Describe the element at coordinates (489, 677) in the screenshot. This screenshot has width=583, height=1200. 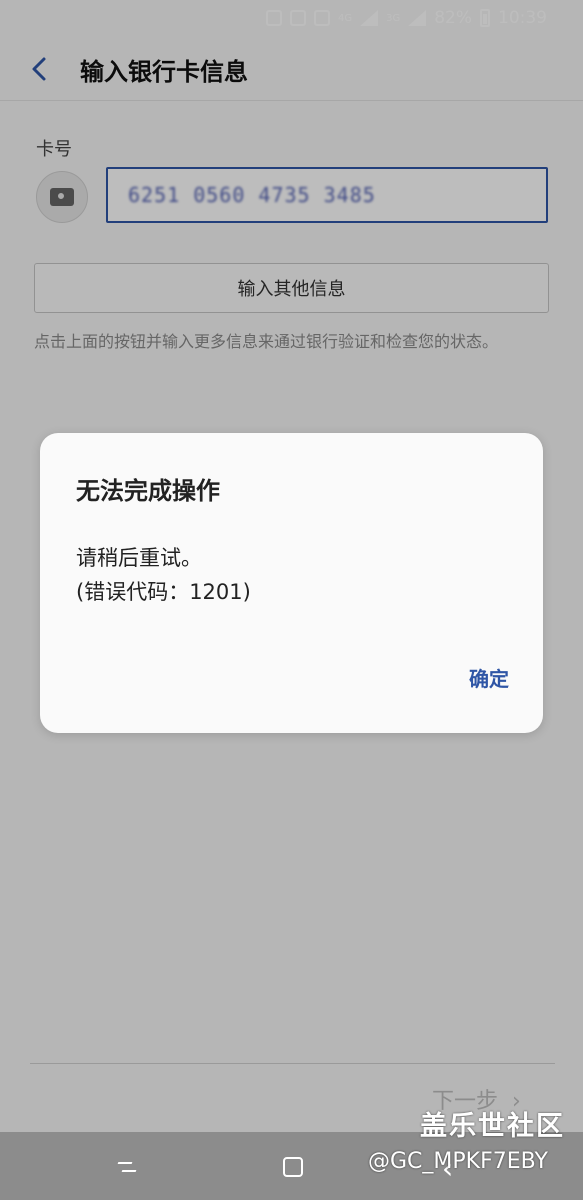
I see `confirm-button: 确定` at that location.